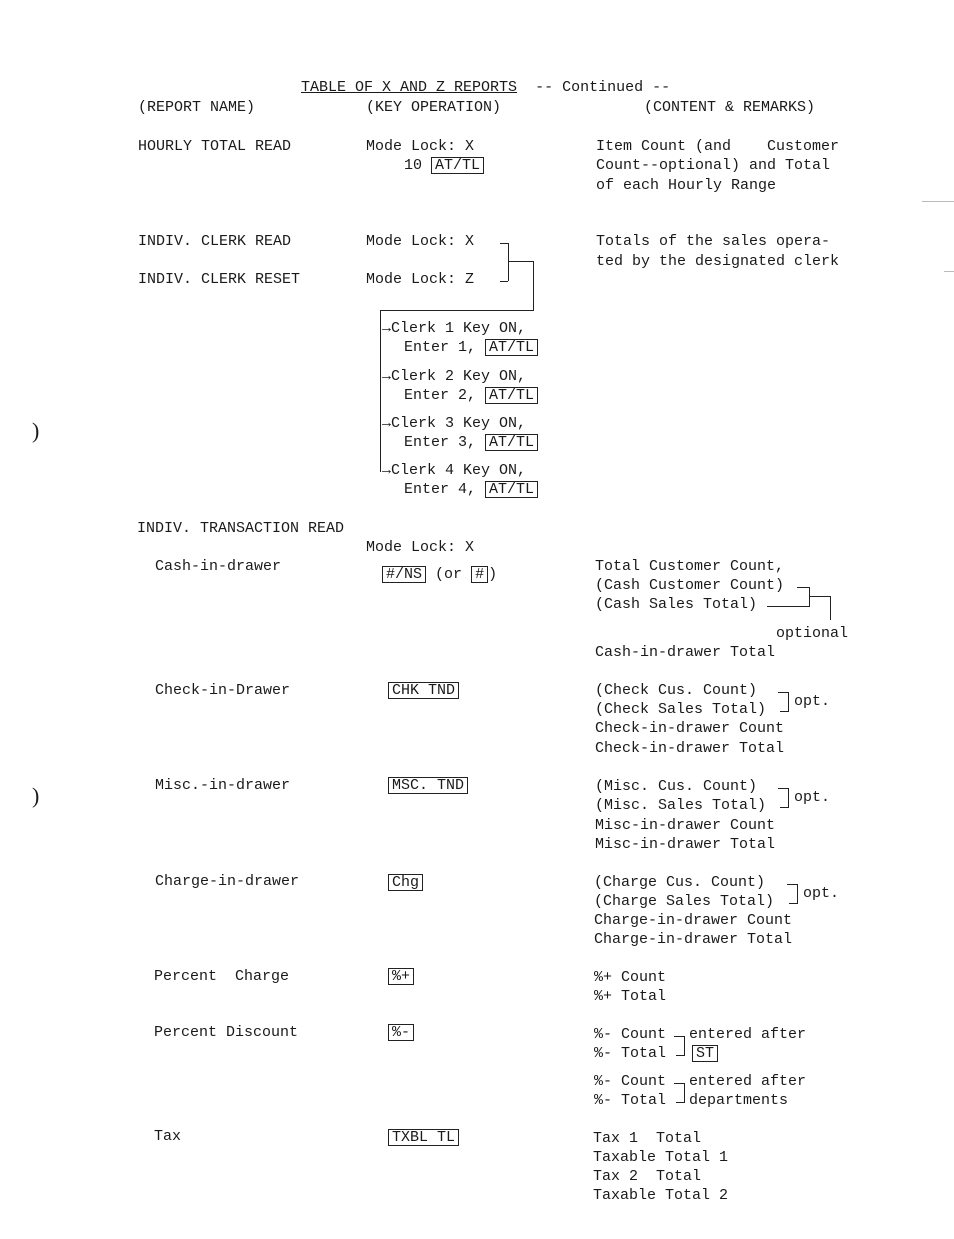 This screenshot has height=1239, width=954. What do you see at coordinates (480, 574) in the screenshot?
I see `hash-key: #` at bounding box center [480, 574].